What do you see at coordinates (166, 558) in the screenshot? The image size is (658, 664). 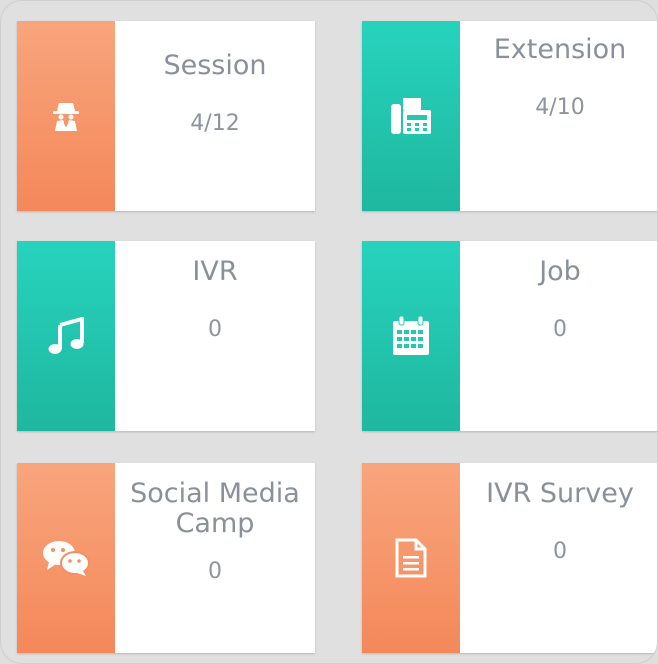 I see `stat-card-social-media-camp: Social Media Camp 0` at bounding box center [166, 558].